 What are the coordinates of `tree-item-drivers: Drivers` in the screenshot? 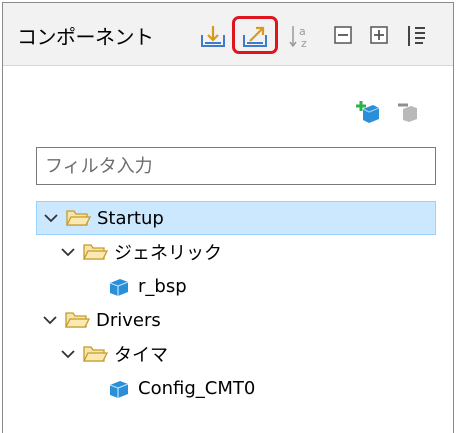 It's located at (100, 320).